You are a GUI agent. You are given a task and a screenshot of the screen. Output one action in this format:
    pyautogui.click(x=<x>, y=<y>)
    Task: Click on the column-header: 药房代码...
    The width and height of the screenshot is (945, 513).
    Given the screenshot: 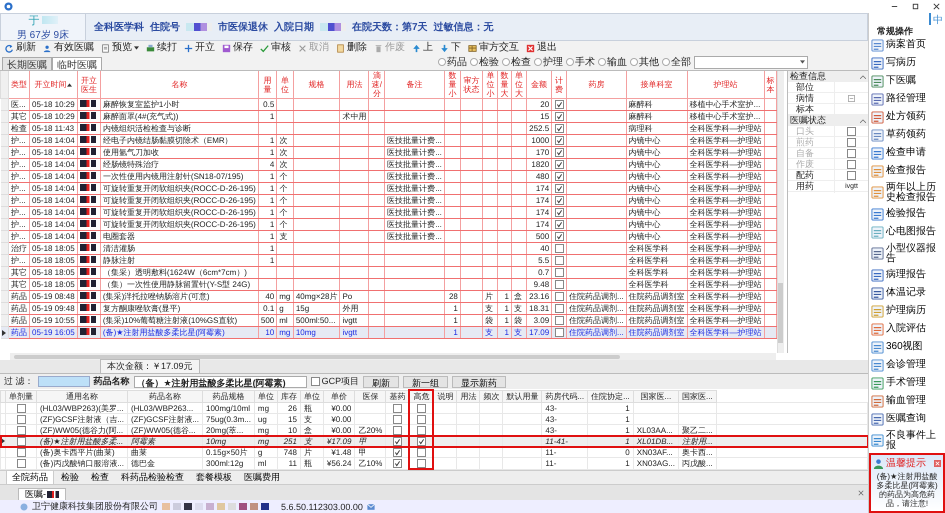 What is the action you would take?
    pyautogui.click(x=565, y=396)
    